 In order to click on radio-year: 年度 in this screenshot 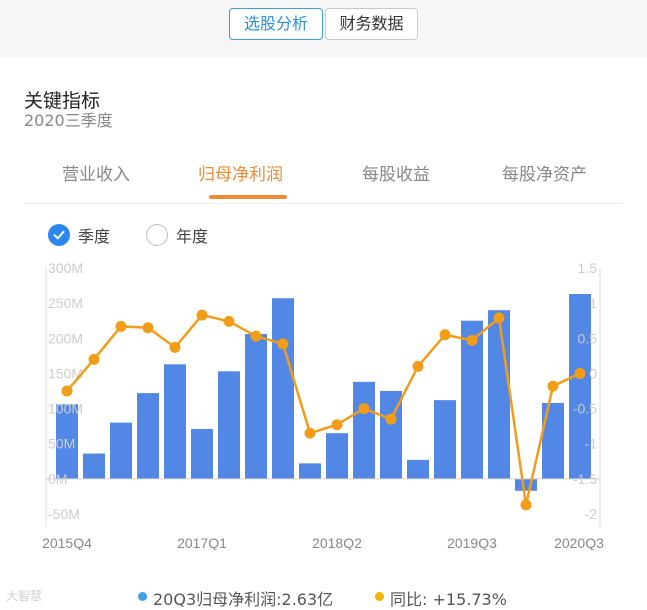, I will do `click(177, 235)`.